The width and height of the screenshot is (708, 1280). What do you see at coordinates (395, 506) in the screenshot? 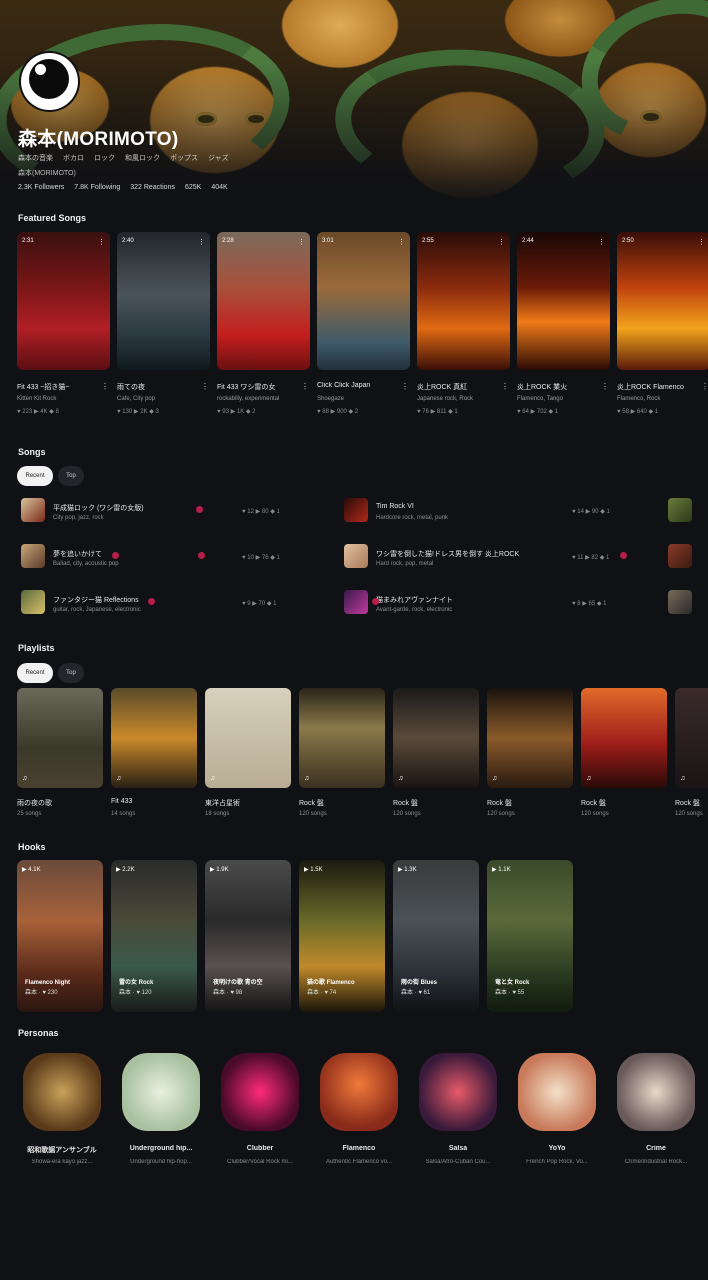
I see `song-title: Tim Rock VI` at bounding box center [395, 506].